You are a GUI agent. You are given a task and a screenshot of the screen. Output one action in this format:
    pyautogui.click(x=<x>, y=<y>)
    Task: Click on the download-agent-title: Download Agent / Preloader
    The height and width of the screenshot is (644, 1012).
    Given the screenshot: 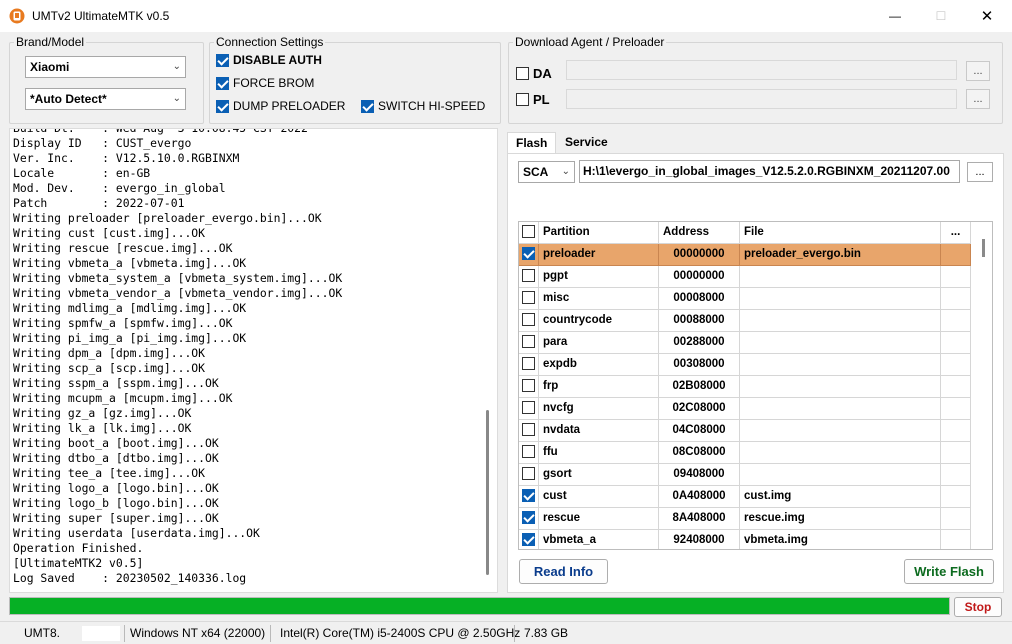 What is the action you would take?
    pyautogui.click(x=590, y=42)
    